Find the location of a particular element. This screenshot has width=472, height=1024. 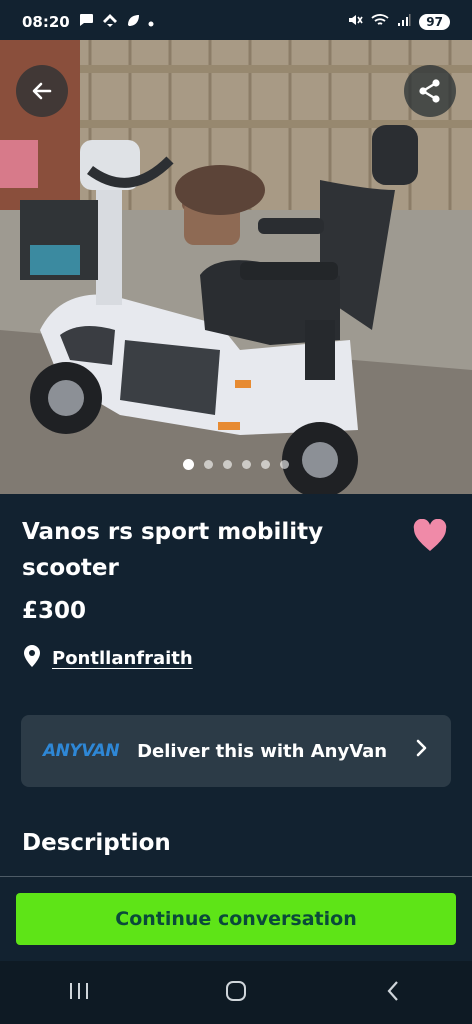

share-button is located at coordinates (430, 91).